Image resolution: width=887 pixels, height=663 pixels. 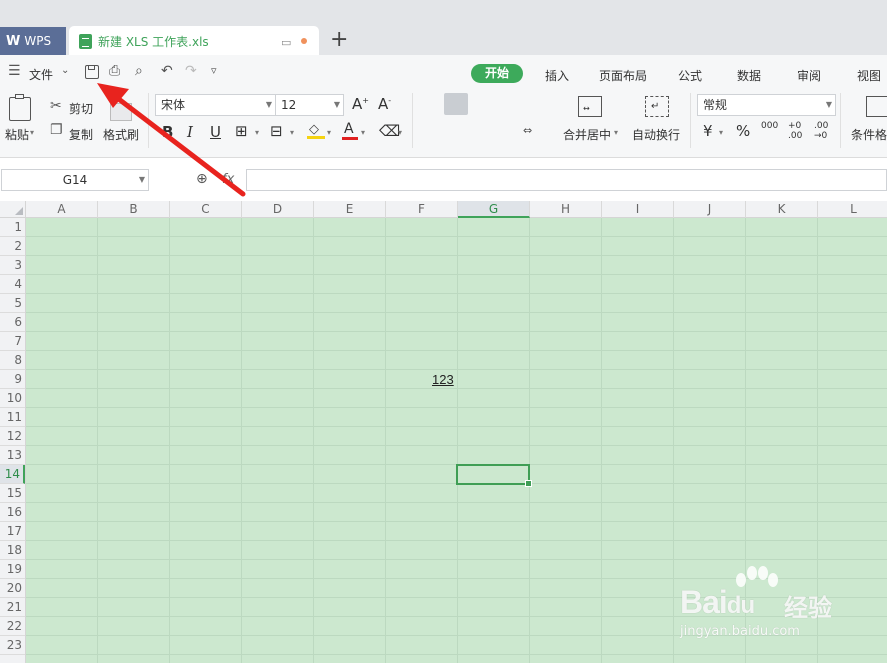 I want to click on monitor-icon: ▭, so click(x=286, y=42).